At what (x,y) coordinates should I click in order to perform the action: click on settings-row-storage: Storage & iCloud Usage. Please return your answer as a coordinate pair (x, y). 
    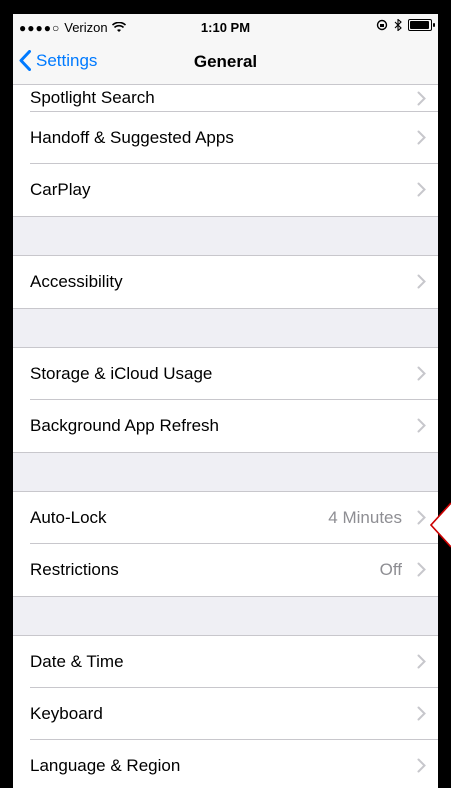
    Looking at the image, I should click on (225, 374).